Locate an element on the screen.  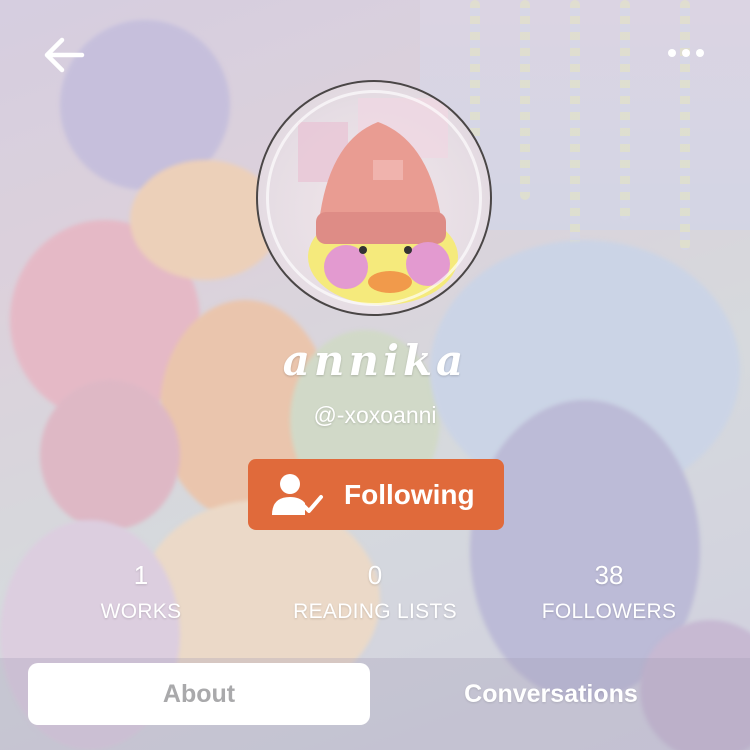
stat-value: 0 is located at coordinates (375, 575).